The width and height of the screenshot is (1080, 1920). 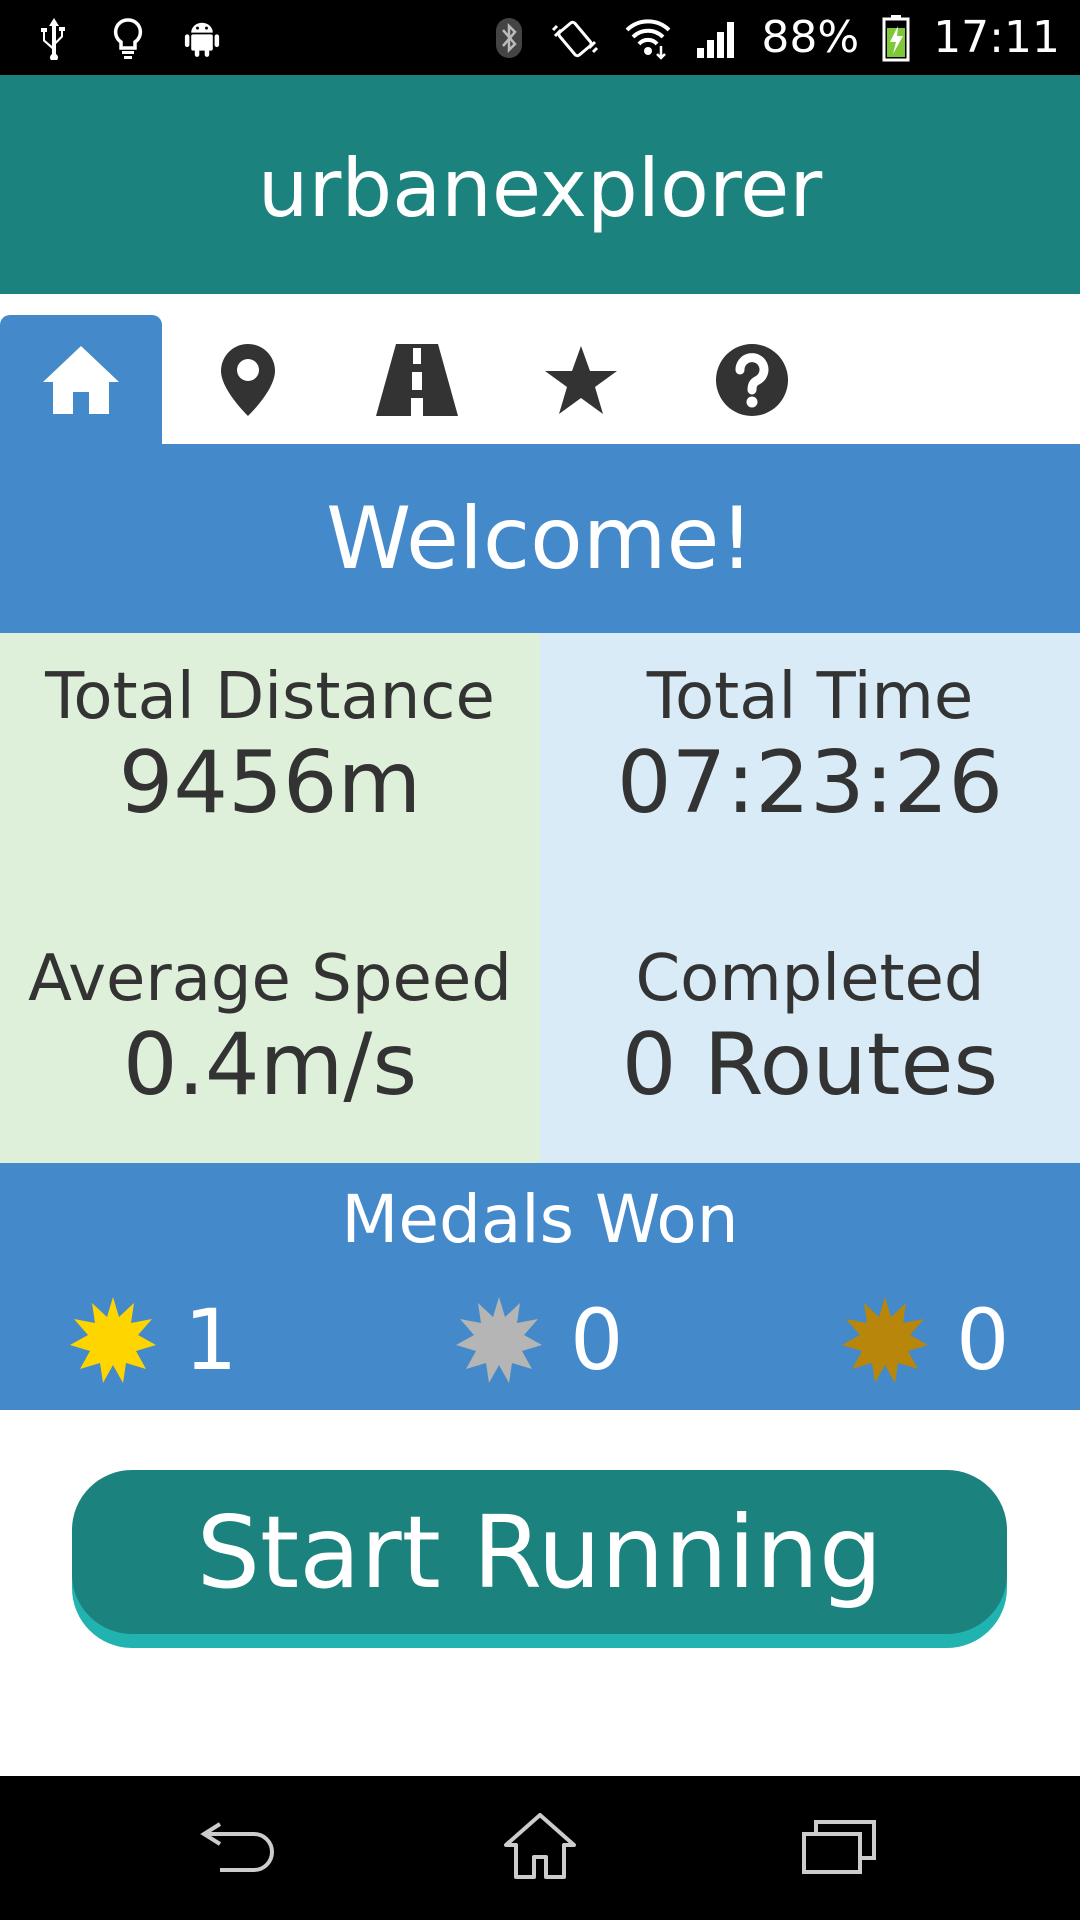 I want to click on medals-title: Medals Won, so click(x=540, y=1219).